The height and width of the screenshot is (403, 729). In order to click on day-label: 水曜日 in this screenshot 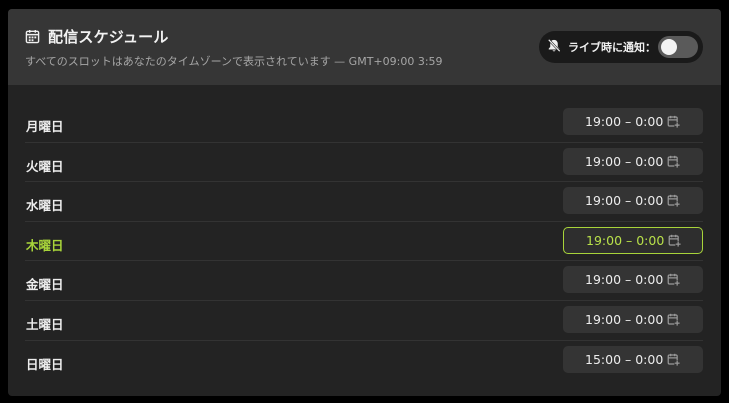, I will do `click(45, 206)`.